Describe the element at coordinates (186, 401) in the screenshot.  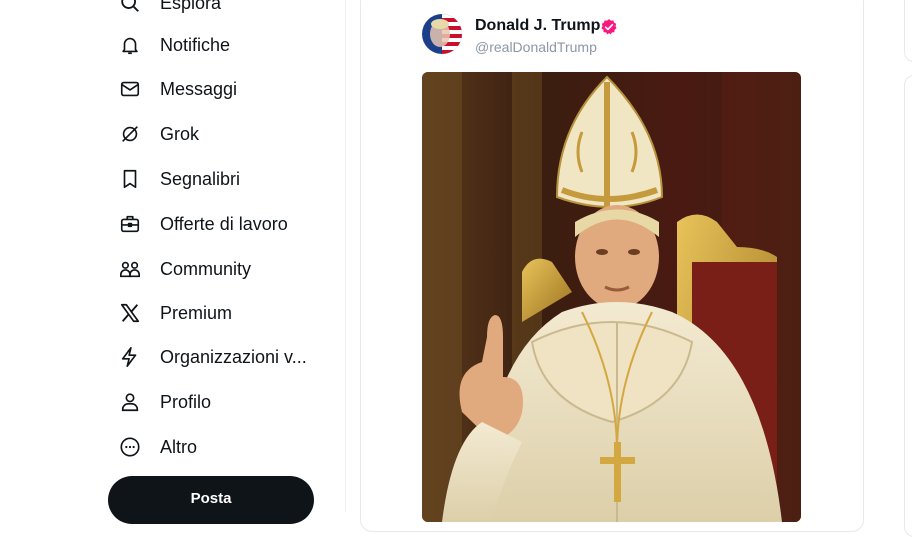
I see `sidebar-item-label: Profilo` at that location.